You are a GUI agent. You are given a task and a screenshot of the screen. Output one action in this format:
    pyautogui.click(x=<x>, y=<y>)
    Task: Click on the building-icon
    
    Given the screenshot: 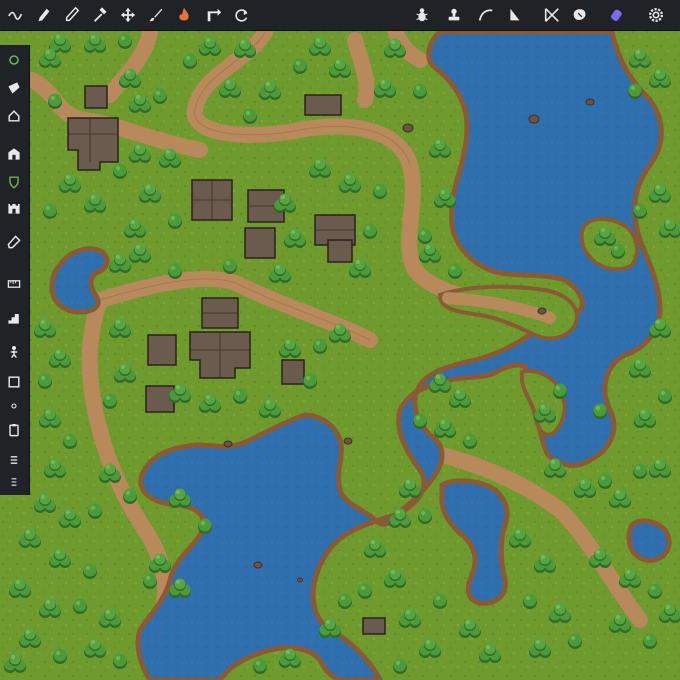 What is the action you would take?
    pyautogui.click(x=14, y=154)
    